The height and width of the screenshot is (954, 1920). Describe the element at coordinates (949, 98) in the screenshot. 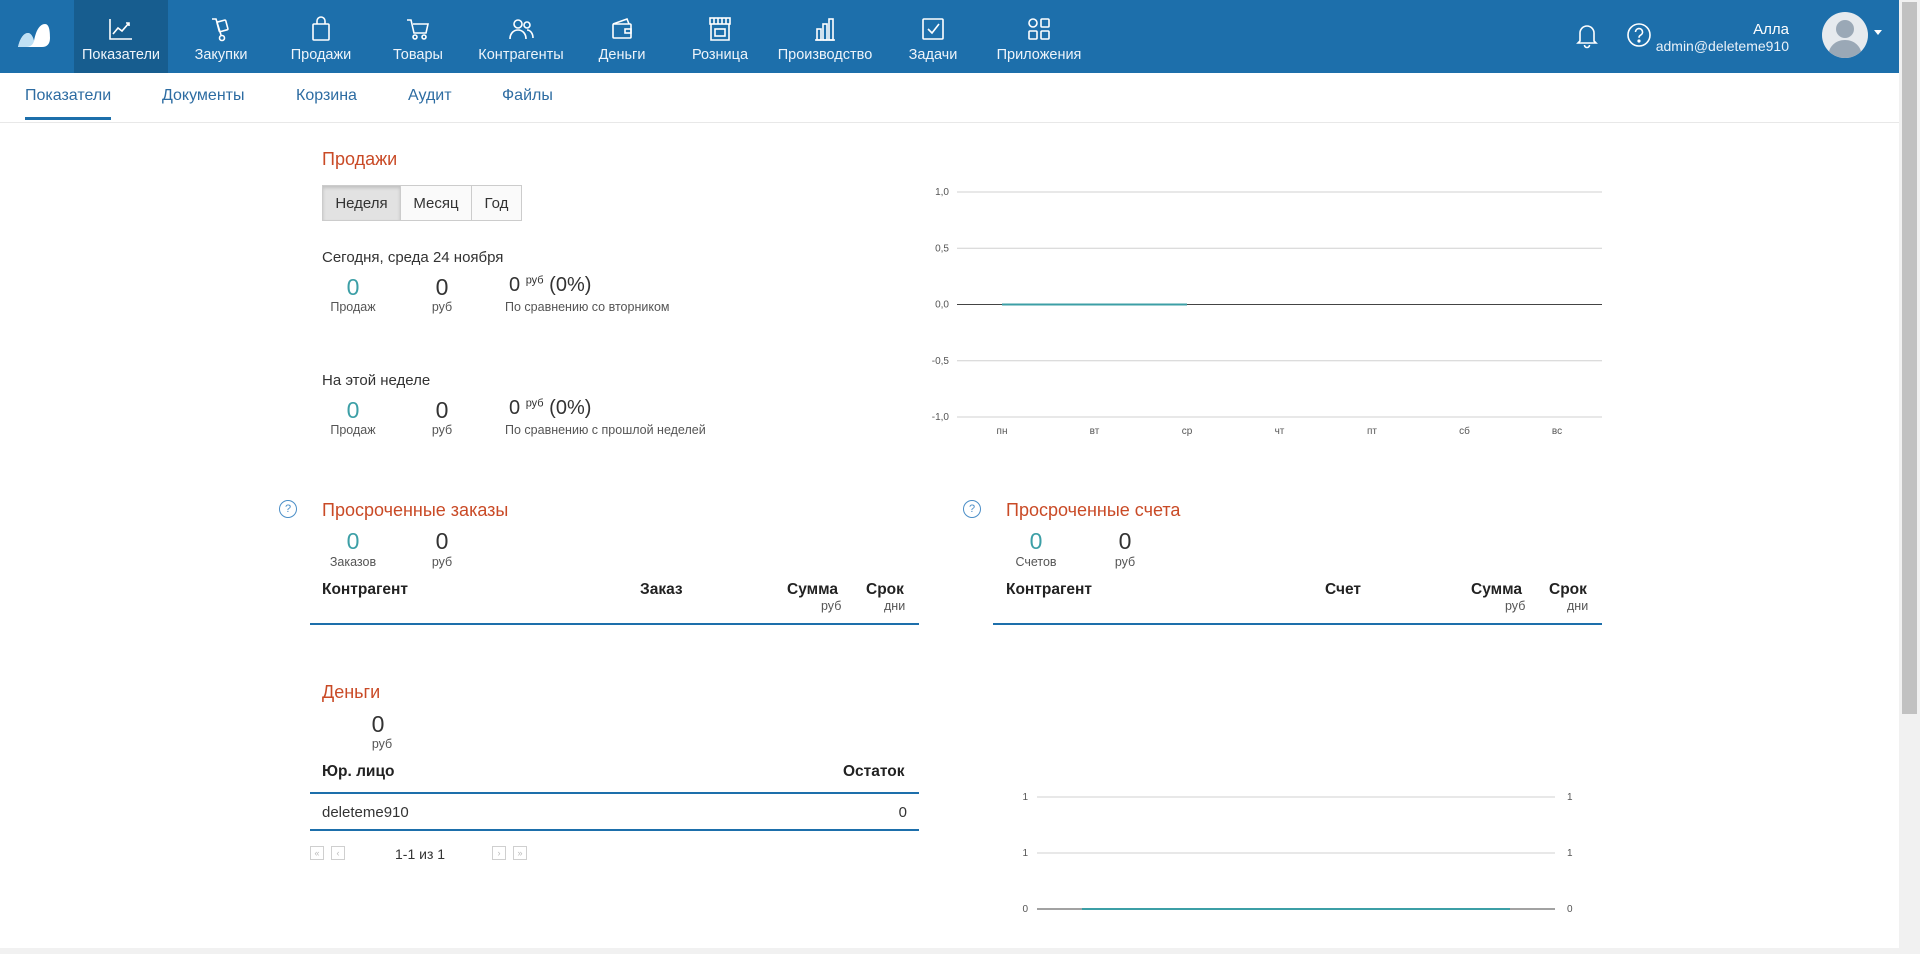

I see `sub-navigation: Показатели Документы Корзина Аудит Файлы` at that location.